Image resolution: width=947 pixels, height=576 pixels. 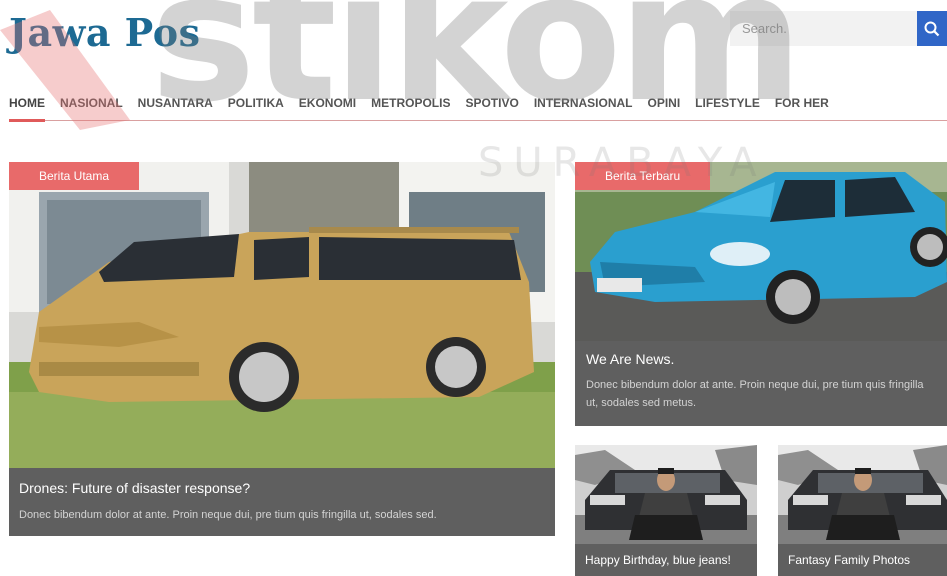 What do you see at coordinates (410, 105) in the screenshot?
I see `nav-metropolis: METROPOLIS` at bounding box center [410, 105].